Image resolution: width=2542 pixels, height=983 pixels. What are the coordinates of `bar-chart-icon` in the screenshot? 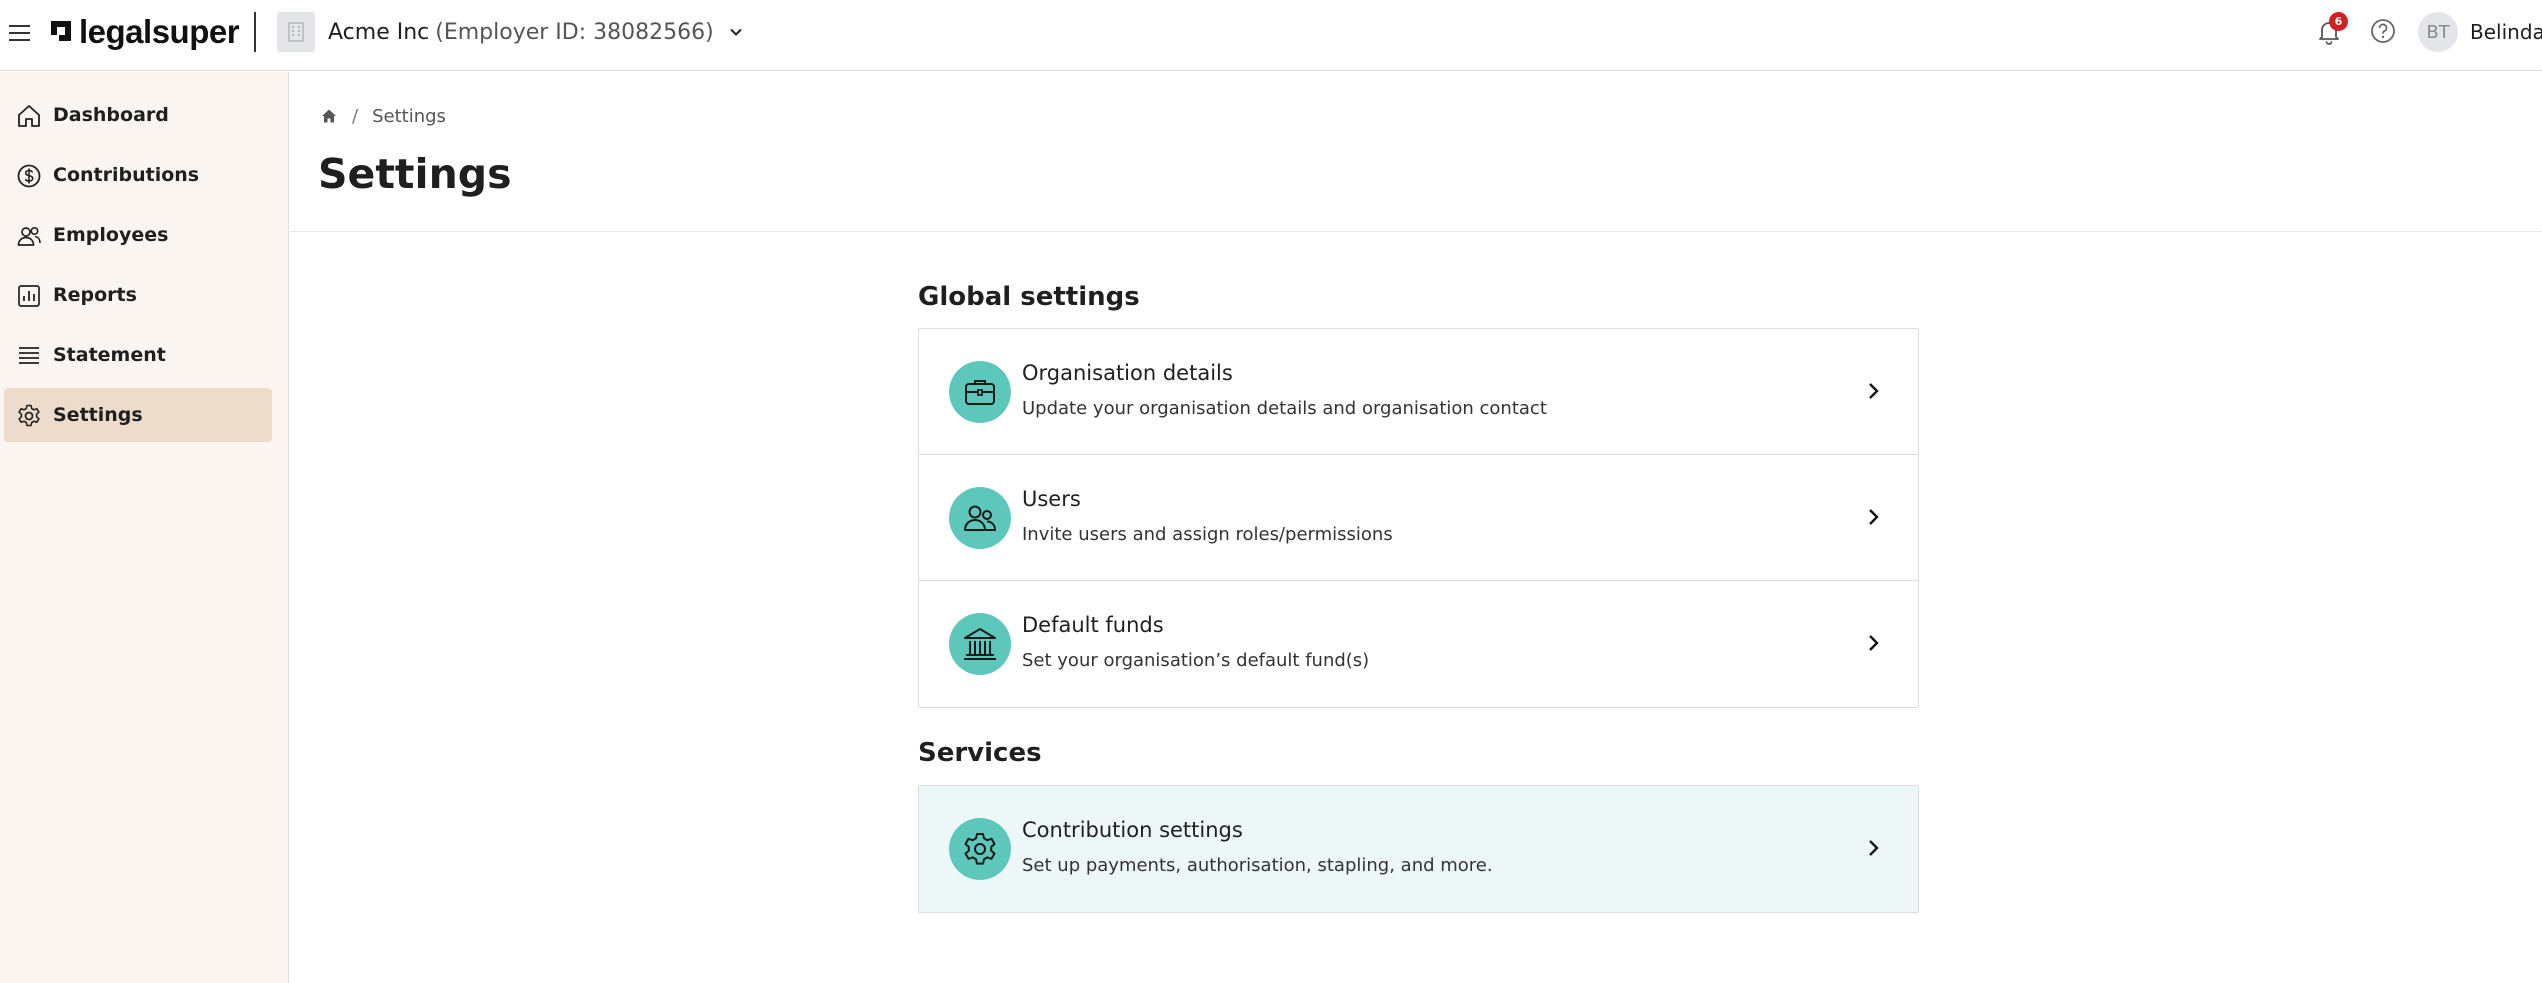 It's located at (29, 296).